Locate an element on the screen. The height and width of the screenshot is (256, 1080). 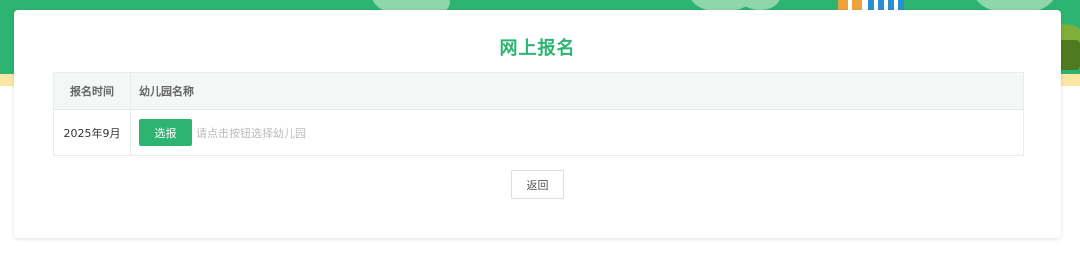
back-button: 返回 is located at coordinates (537, 184).